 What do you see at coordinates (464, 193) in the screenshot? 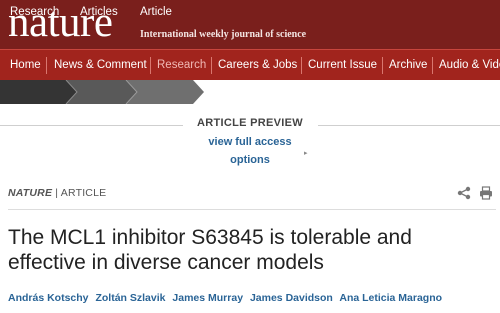
I see `share-icon` at bounding box center [464, 193].